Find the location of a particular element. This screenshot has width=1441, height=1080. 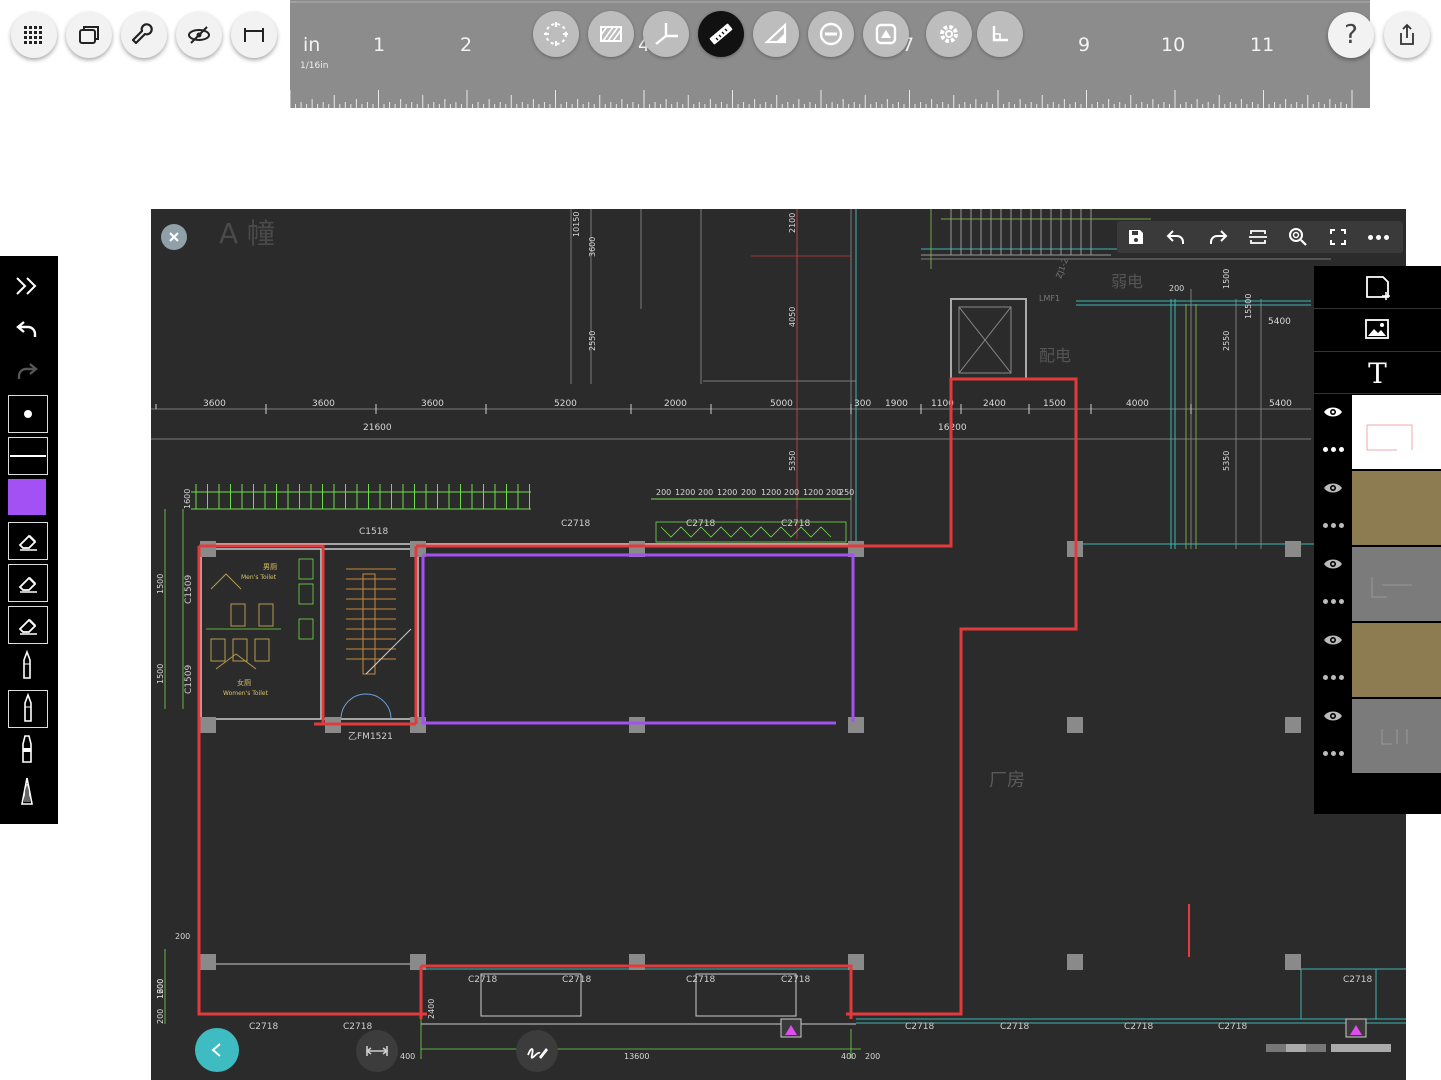

new-page-icon is located at coordinates (1377, 288).